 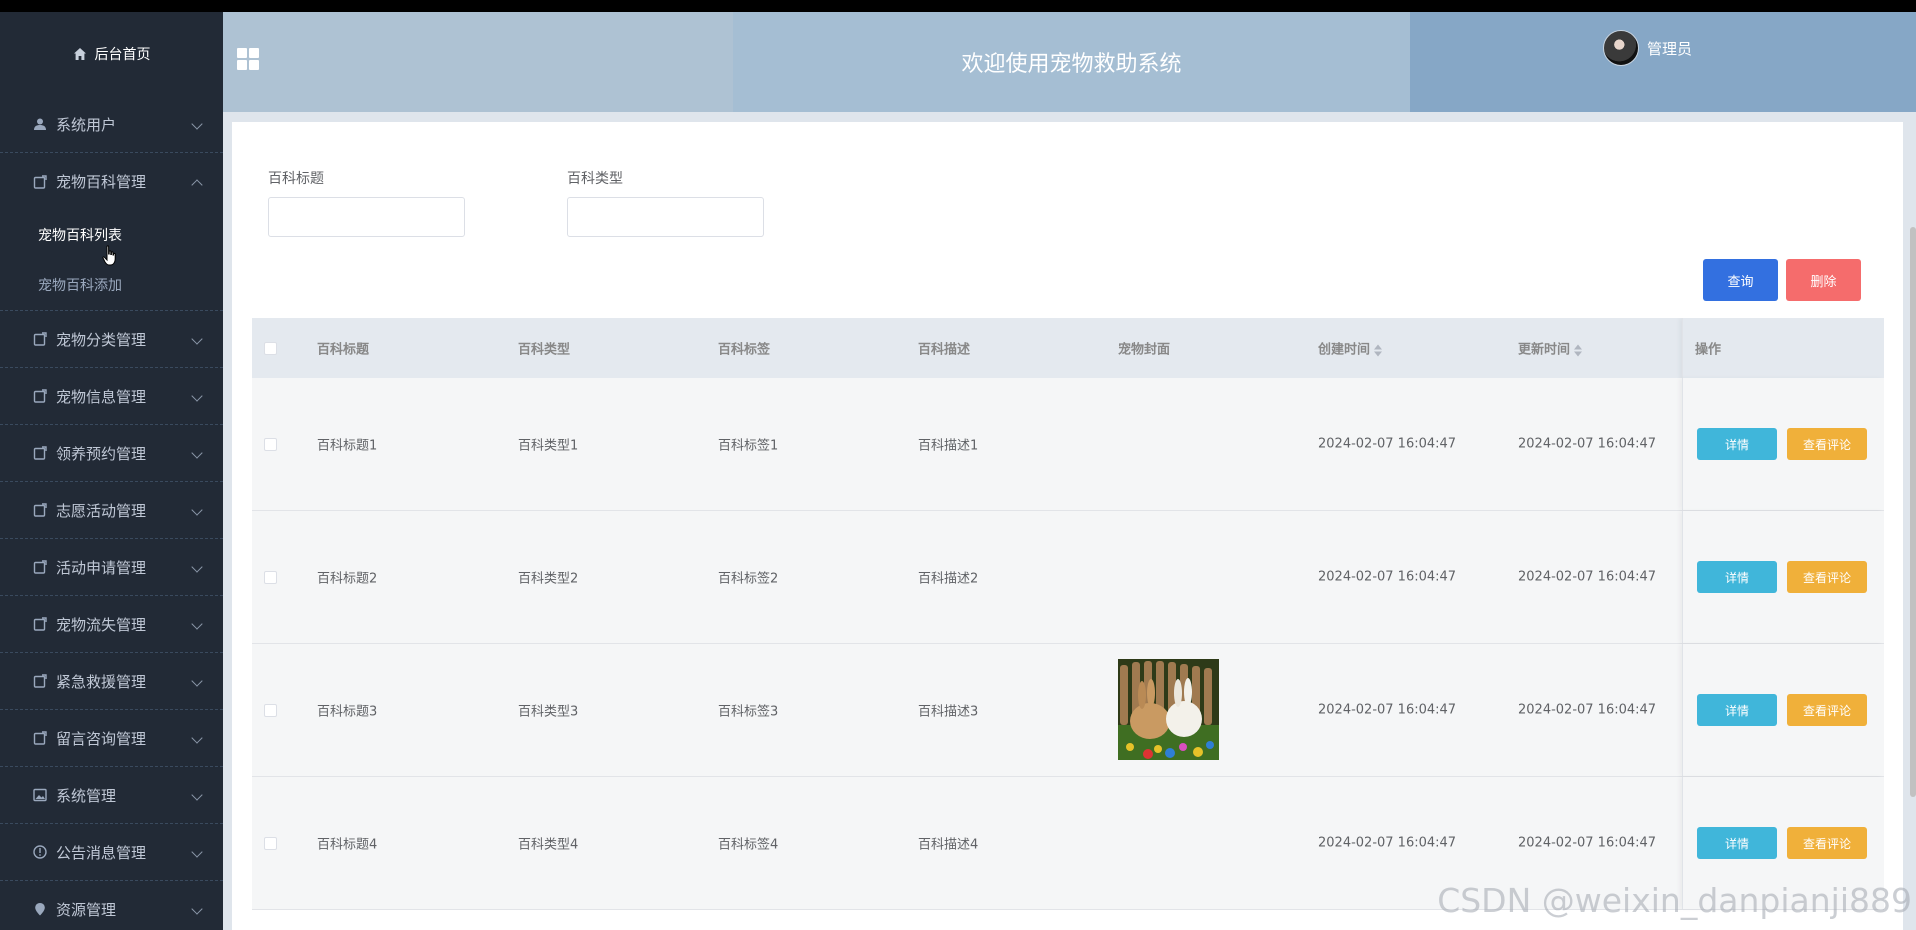 What do you see at coordinates (347, 579) in the screenshot?
I see `cell-title: 百科标题2` at bounding box center [347, 579].